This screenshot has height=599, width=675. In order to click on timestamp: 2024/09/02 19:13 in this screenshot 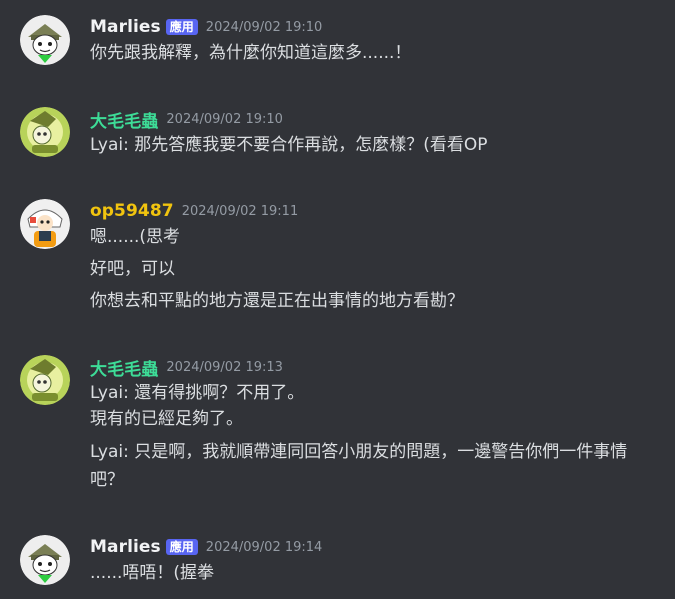, I will do `click(224, 367)`.